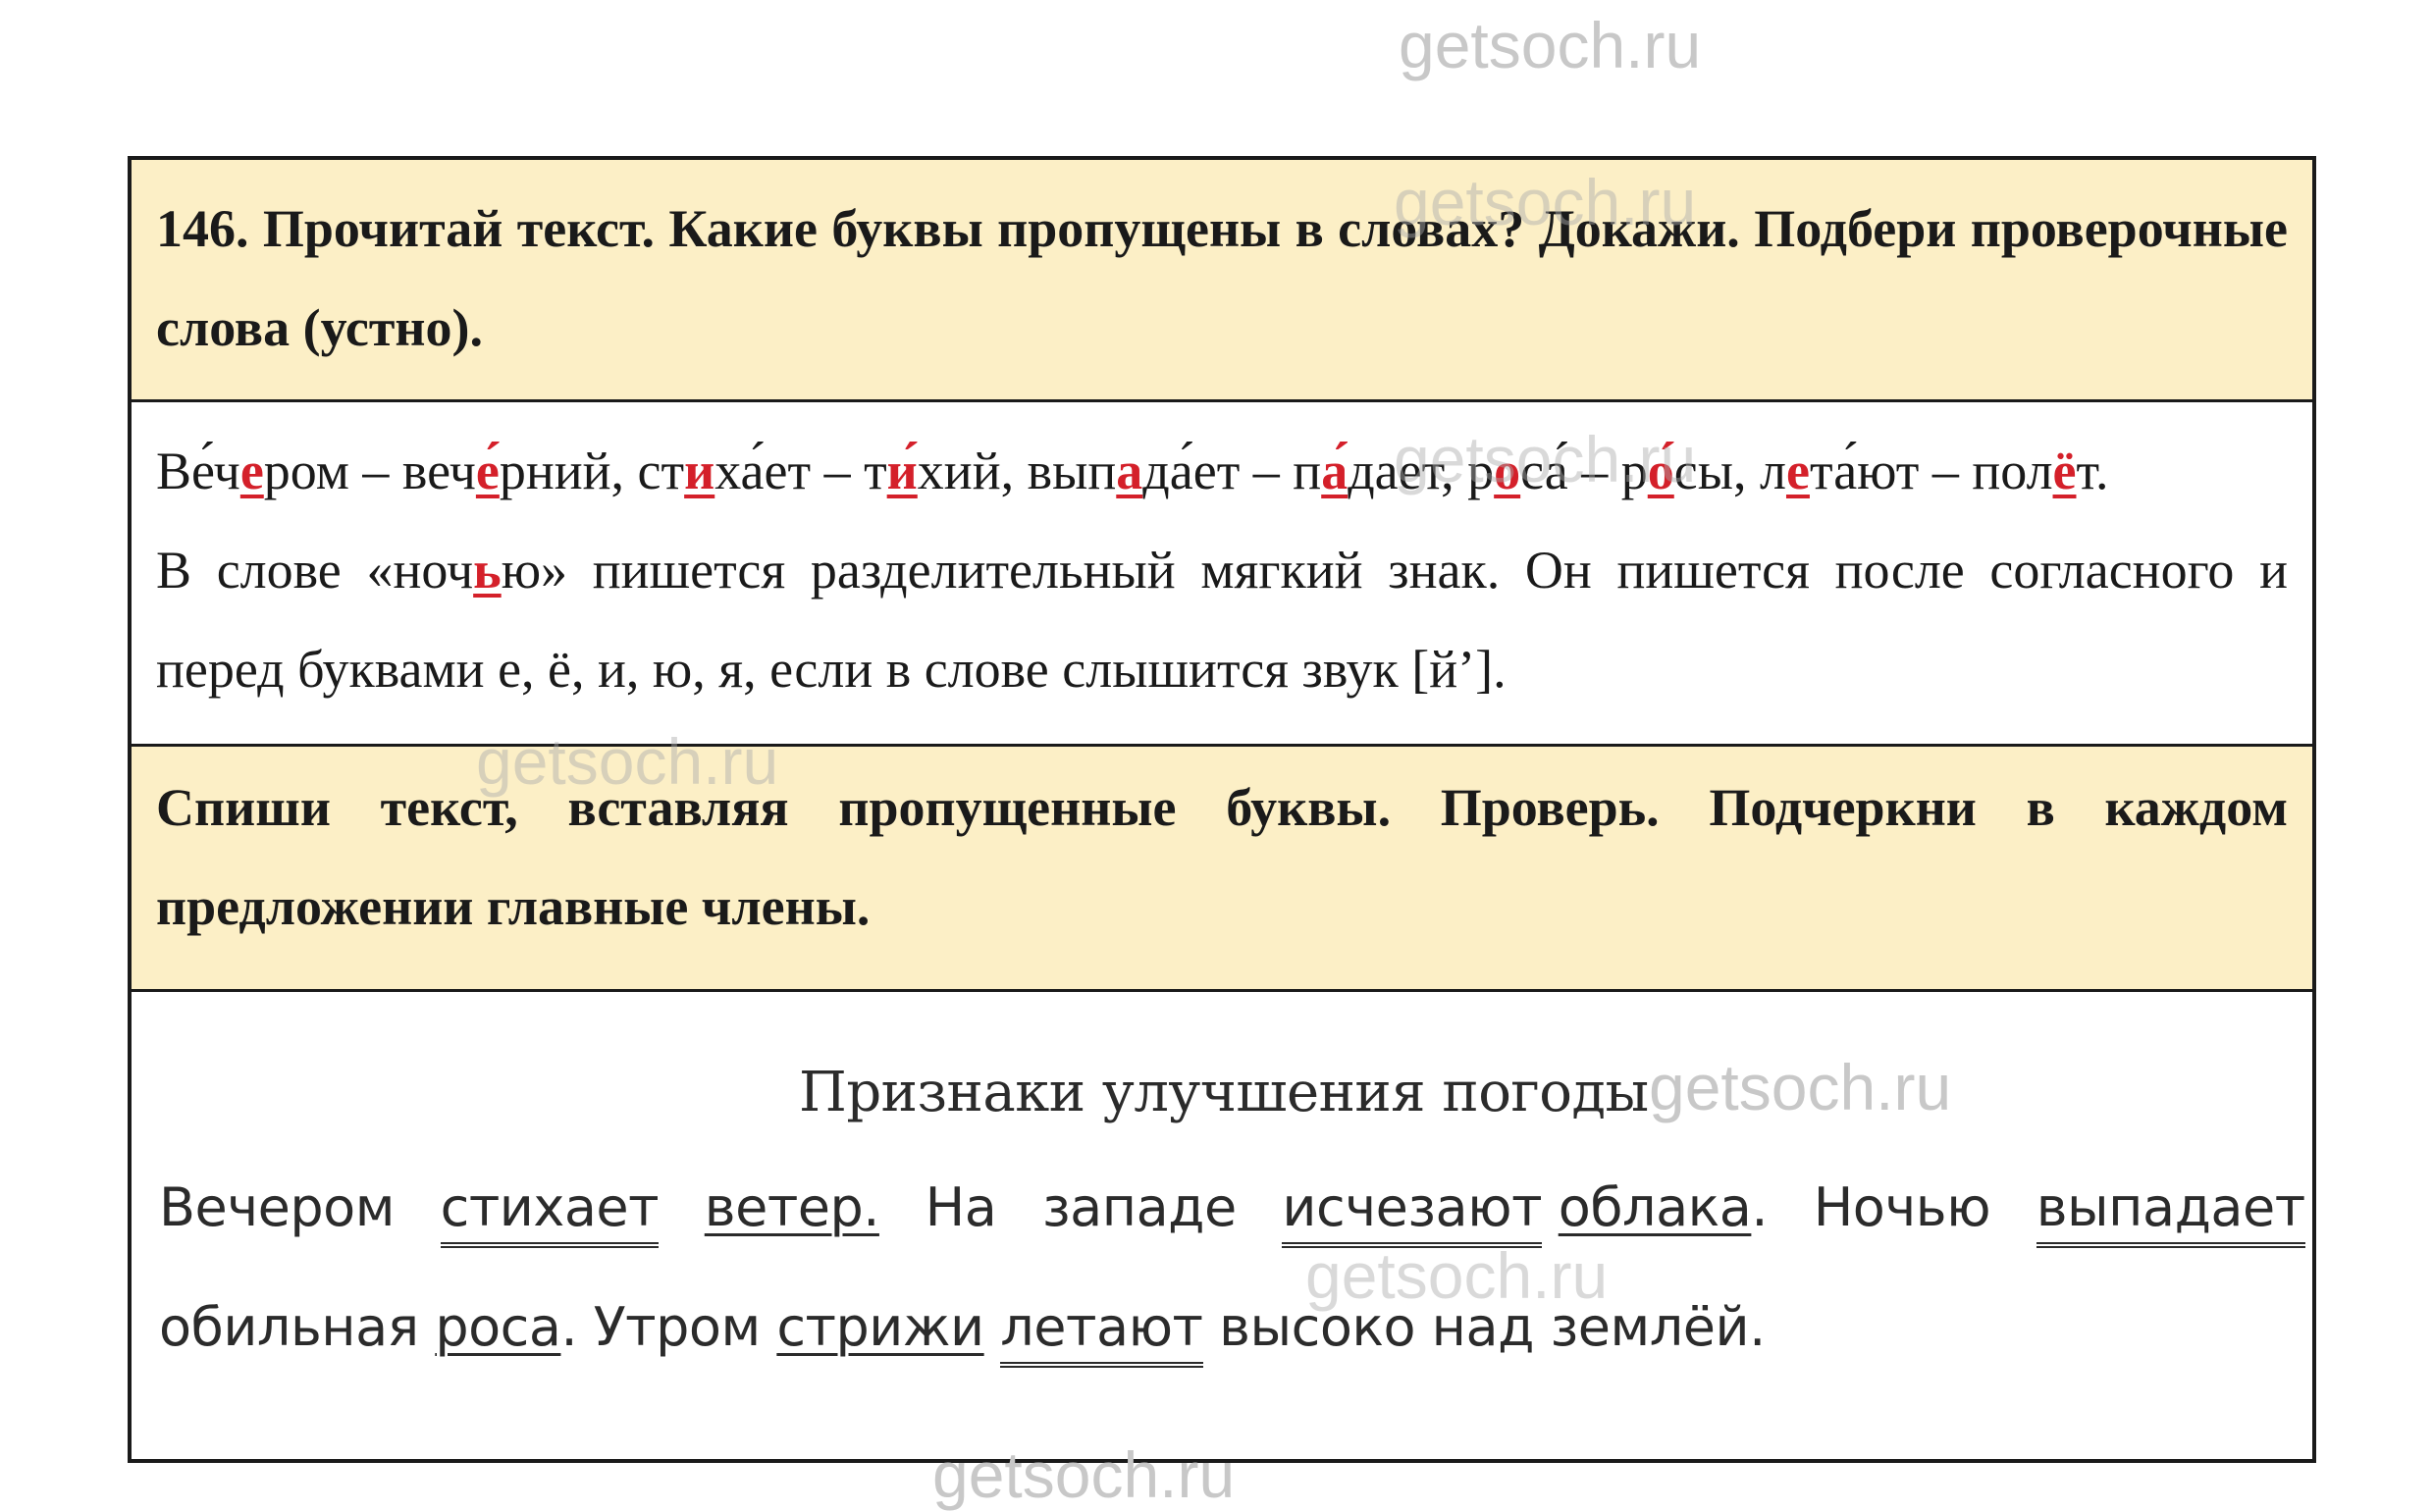  I want to click on subject: роса, so click(498, 1327).